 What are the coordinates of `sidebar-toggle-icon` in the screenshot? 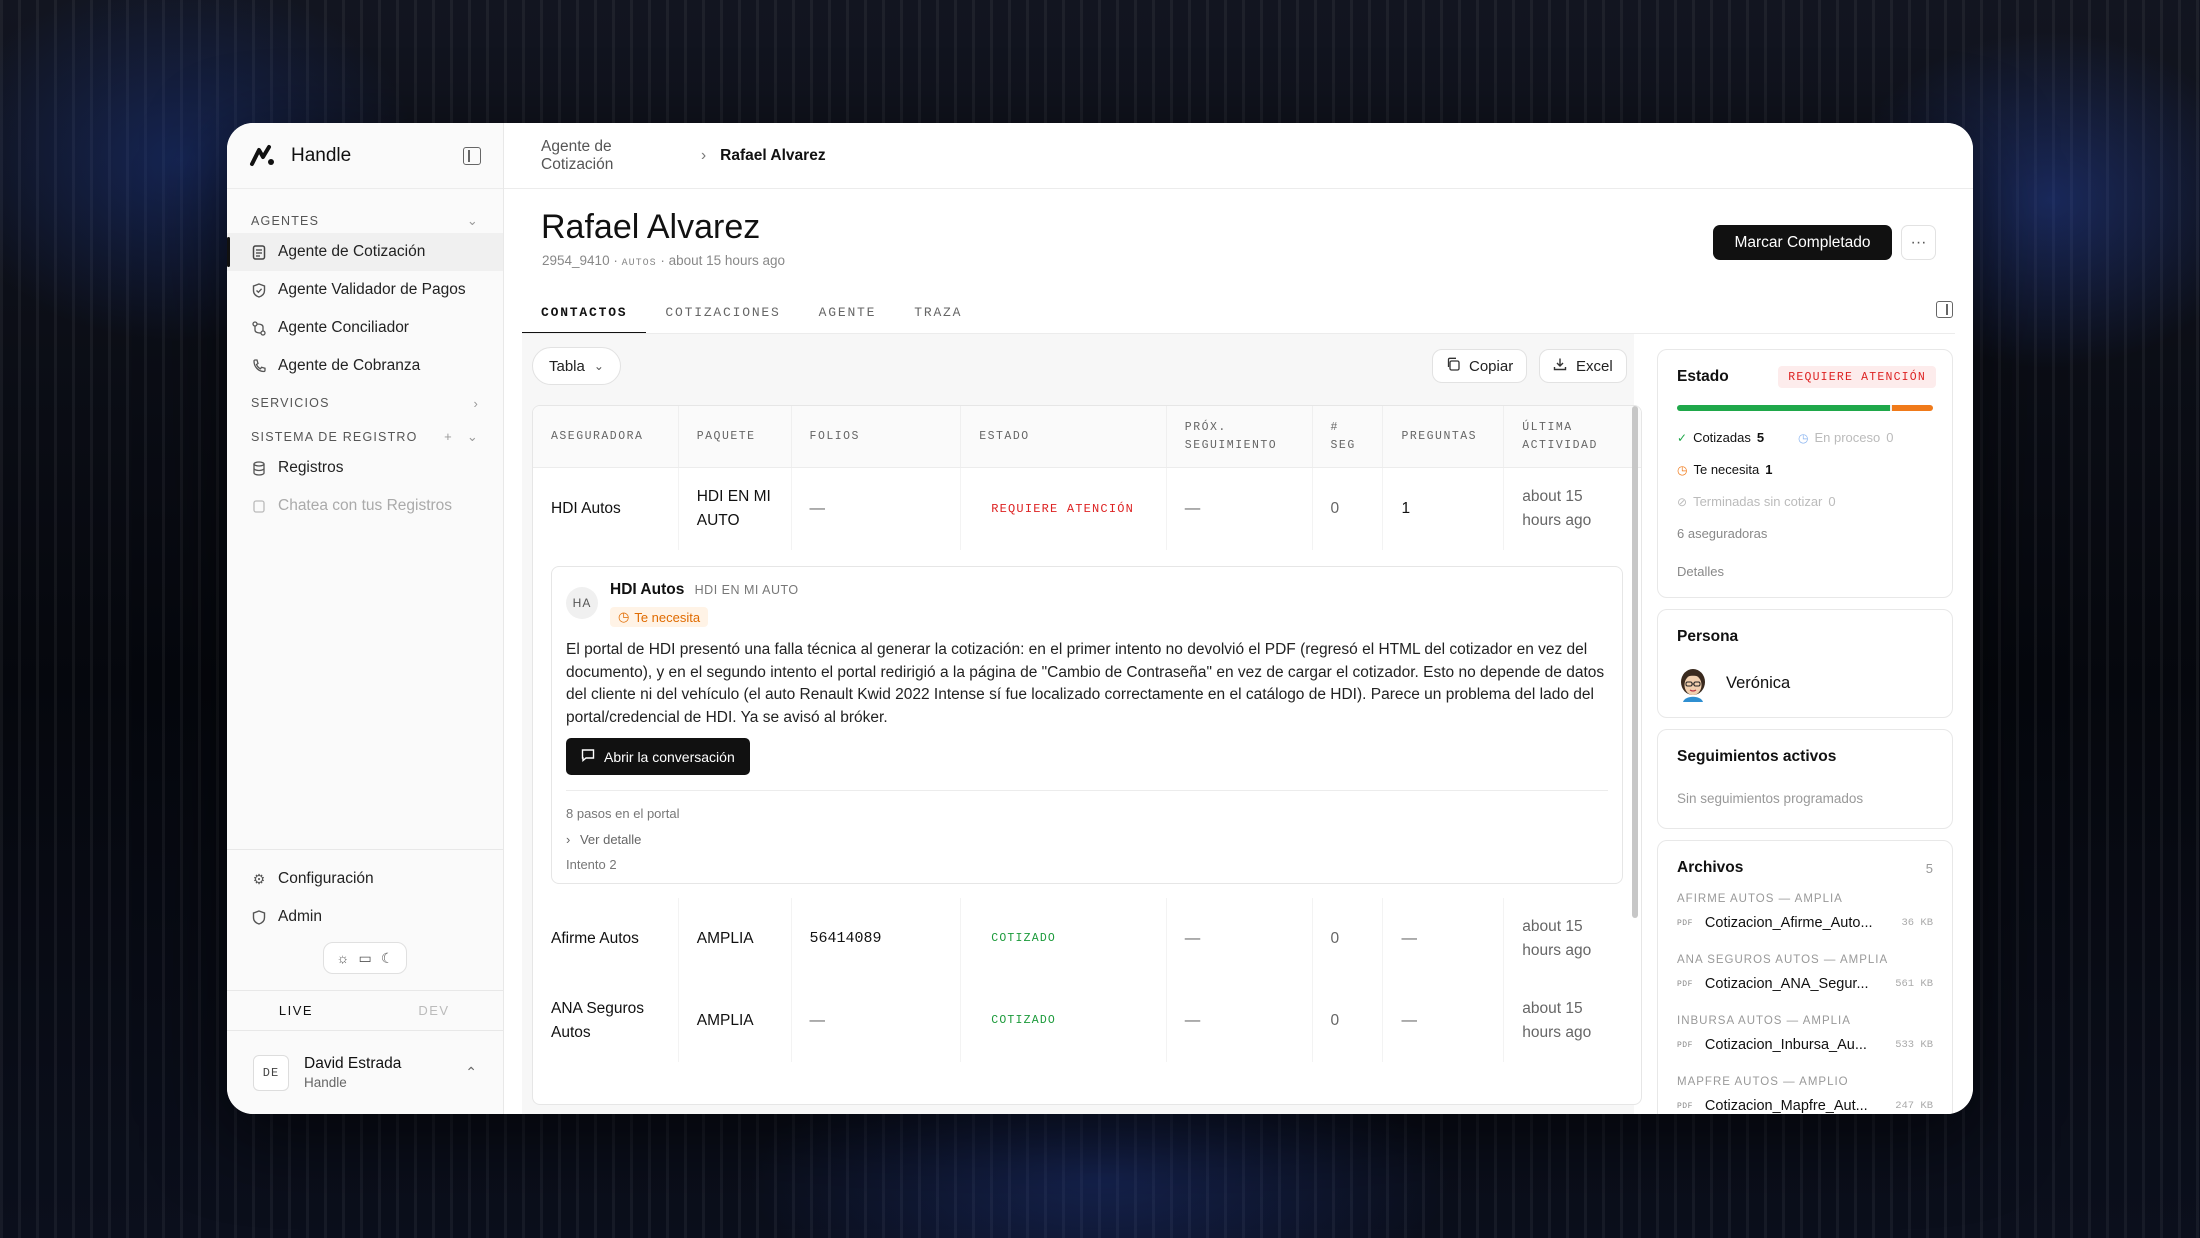 It's located at (472, 155).